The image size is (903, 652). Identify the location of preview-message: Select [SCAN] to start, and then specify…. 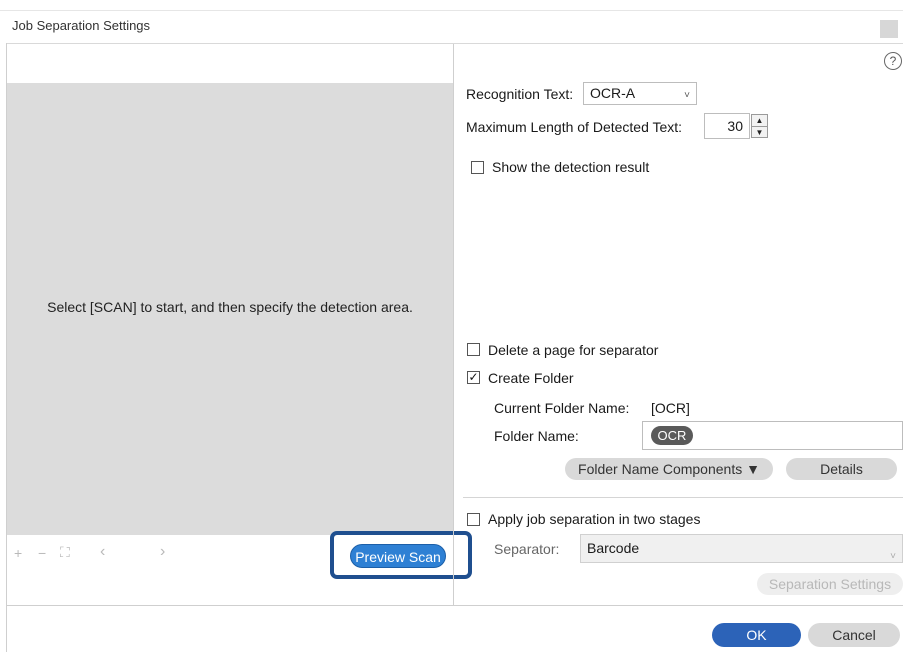
(230, 307).